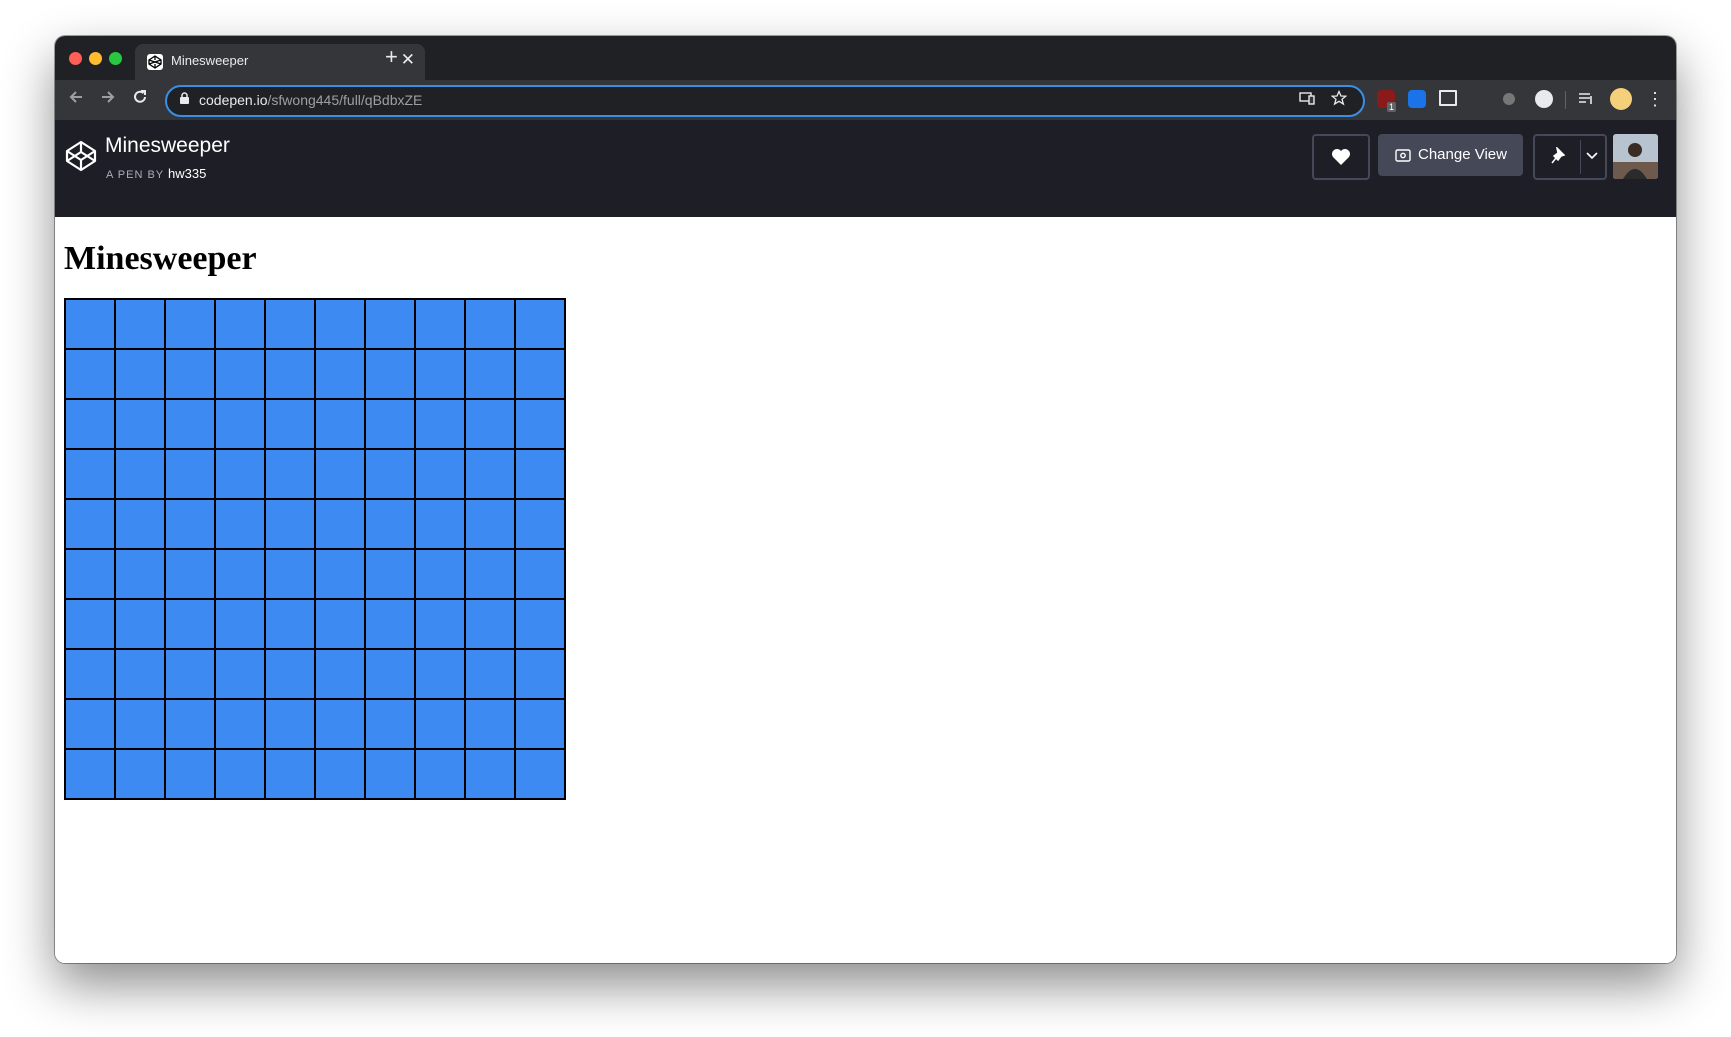  What do you see at coordinates (75, 58) in the screenshot?
I see `close-window-button` at bounding box center [75, 58].